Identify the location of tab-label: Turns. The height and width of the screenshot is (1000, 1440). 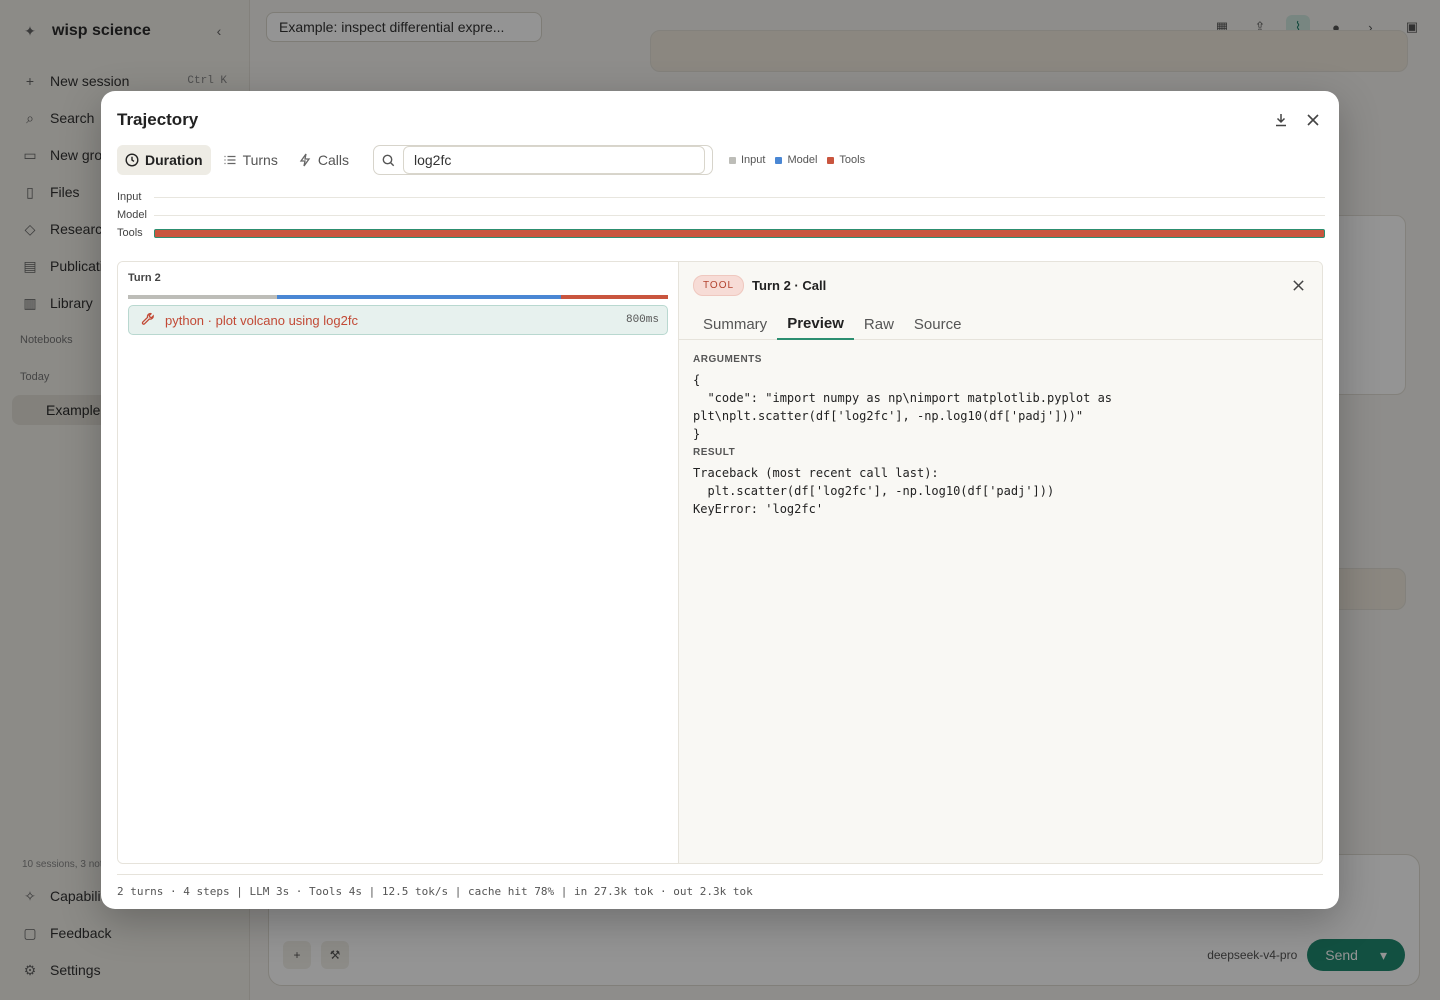
(260, 160).